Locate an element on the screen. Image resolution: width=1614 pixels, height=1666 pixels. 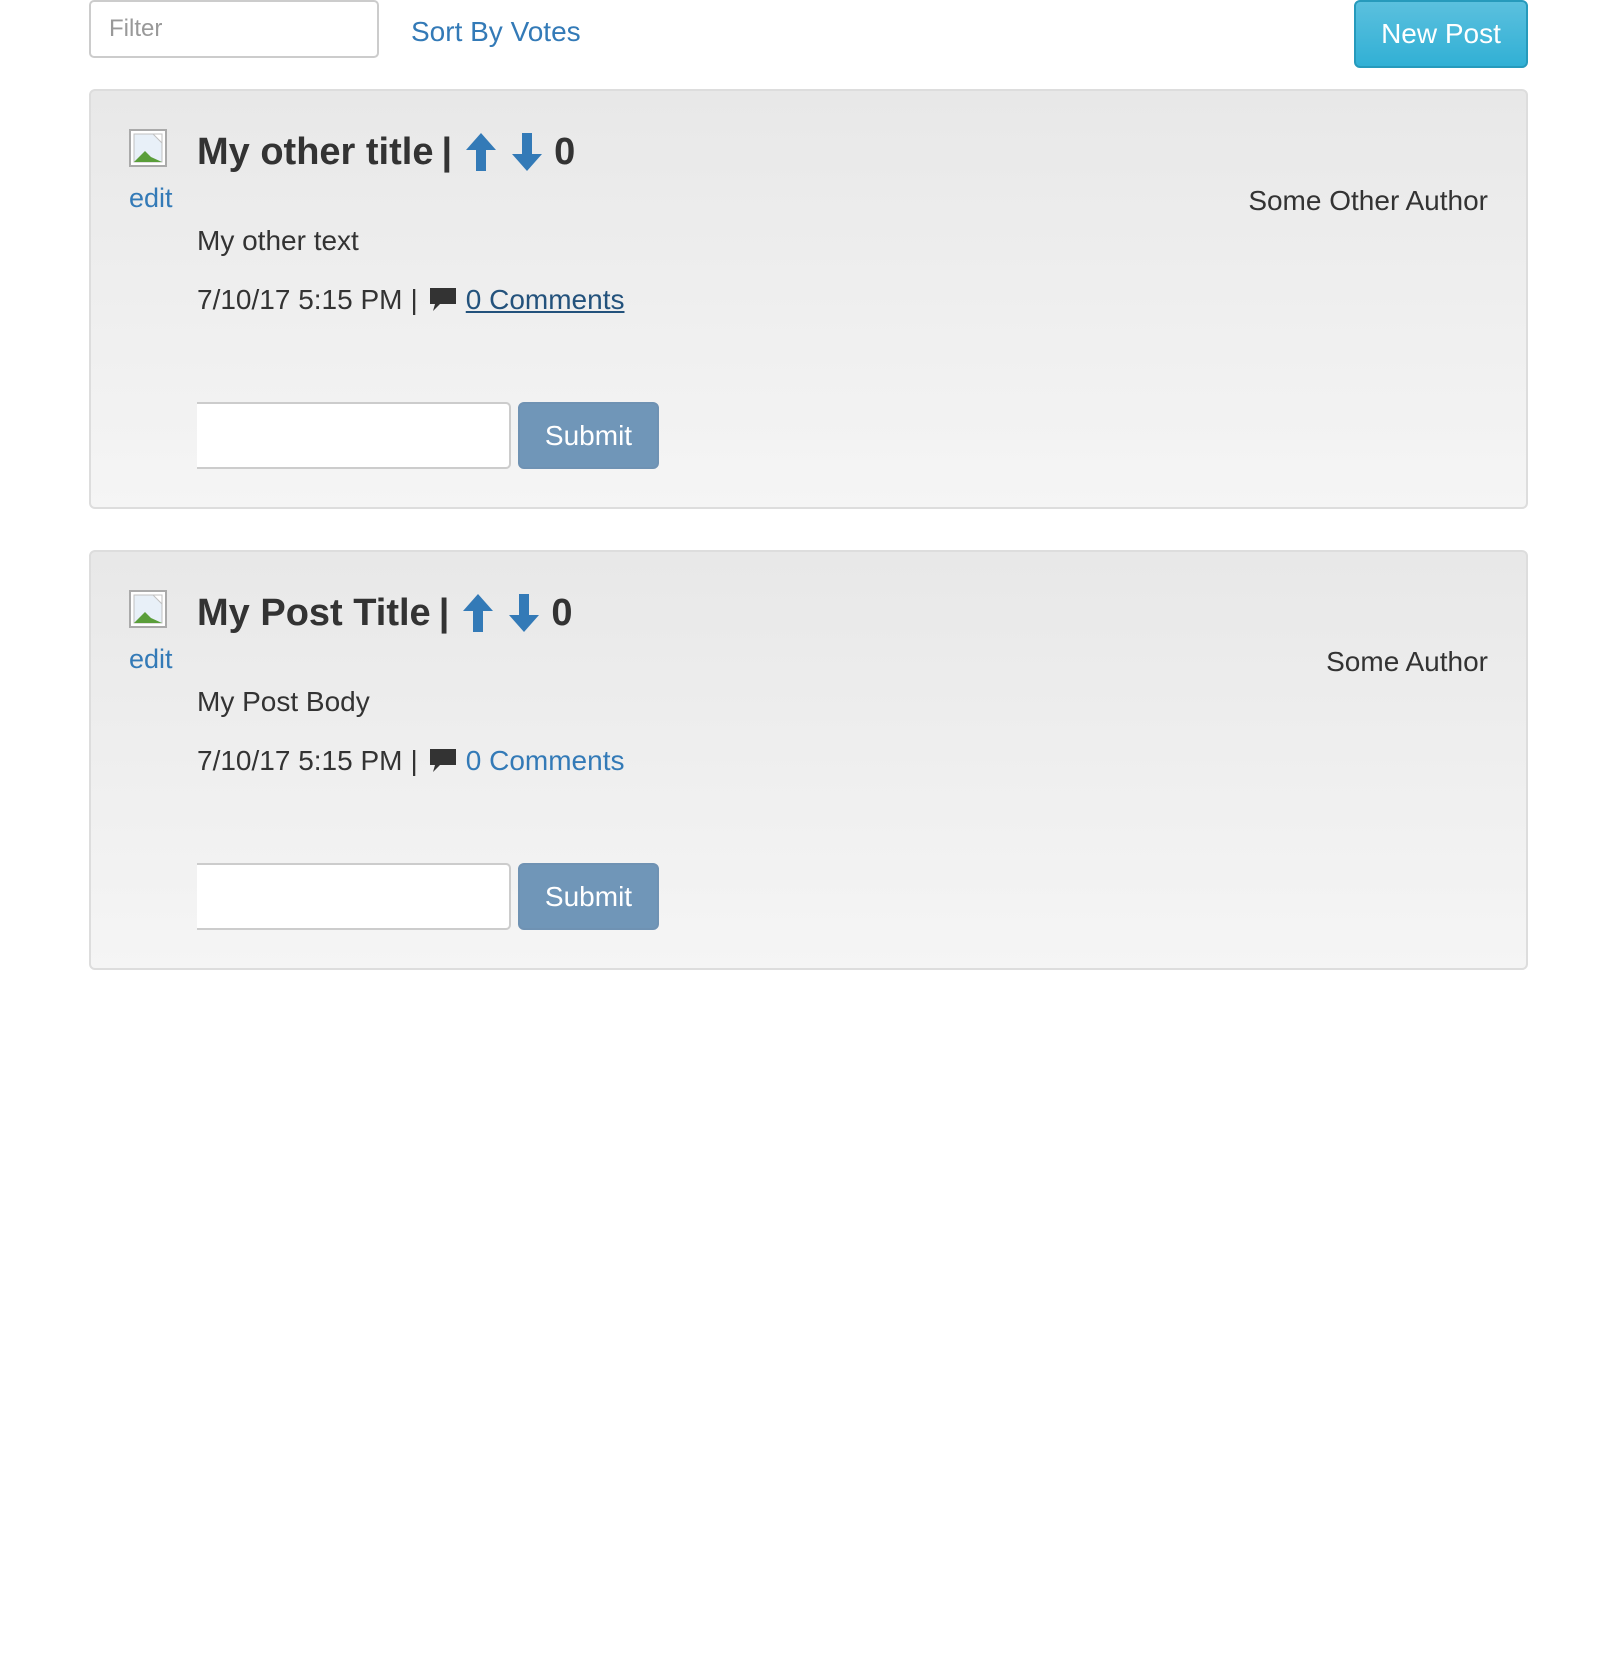
post-title: My Post Title is located at coordinates (314, 612).